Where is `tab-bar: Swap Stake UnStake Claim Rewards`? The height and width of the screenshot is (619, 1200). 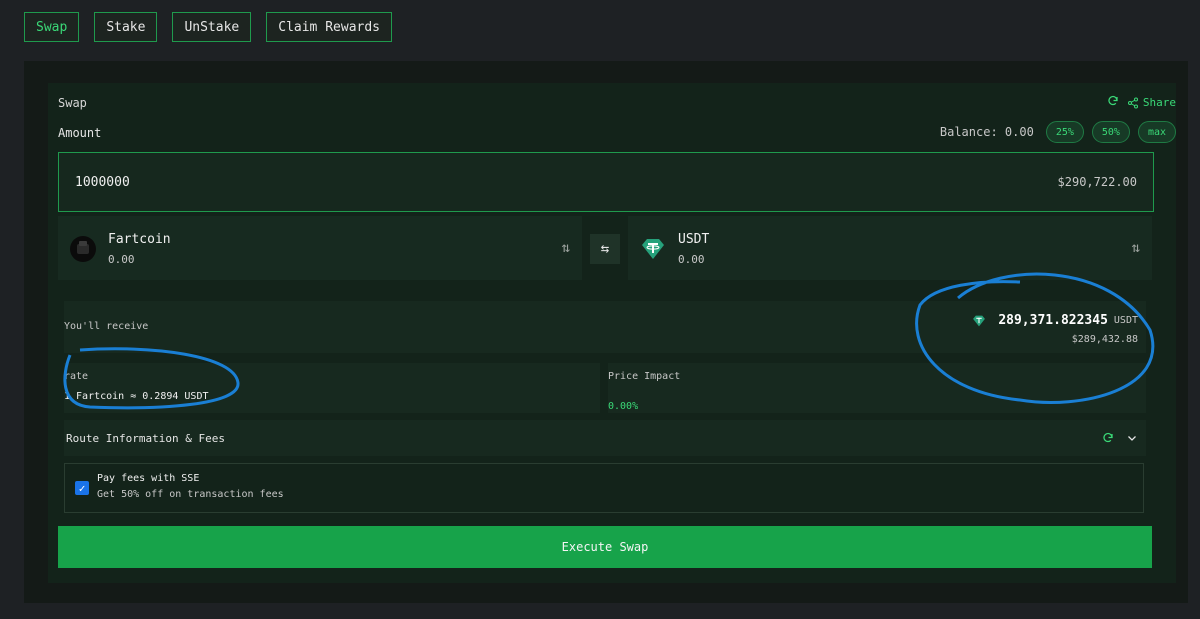
tab-bar: Swap Stake UnStake Claim Rewards is located at coordinates (208, 27).